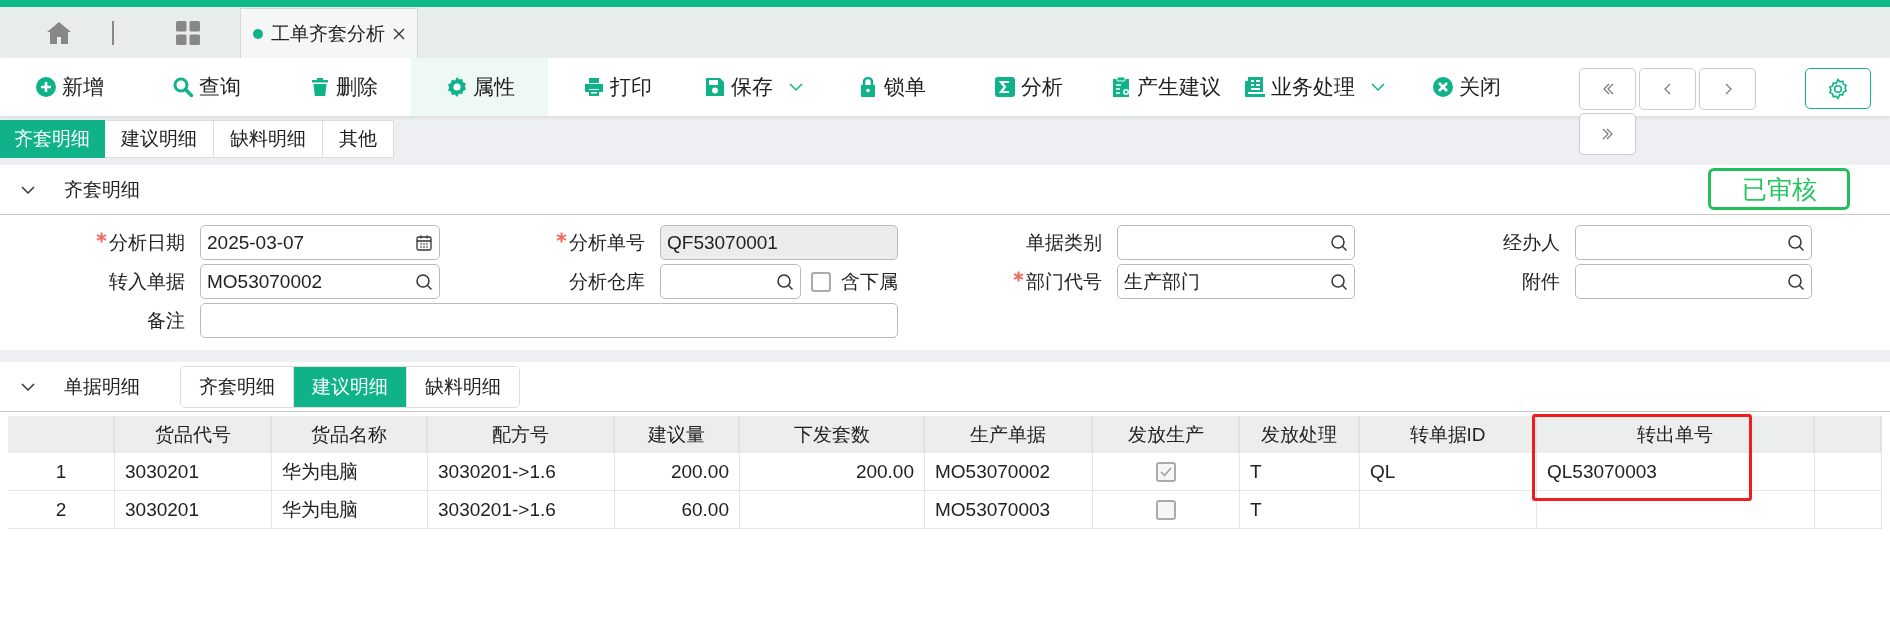 The height and width of the screenshot is (634, 1890). Describe the element at coordinates (890, 87) in the screenshot. I see `toolbar-button: 锁单` at that location.